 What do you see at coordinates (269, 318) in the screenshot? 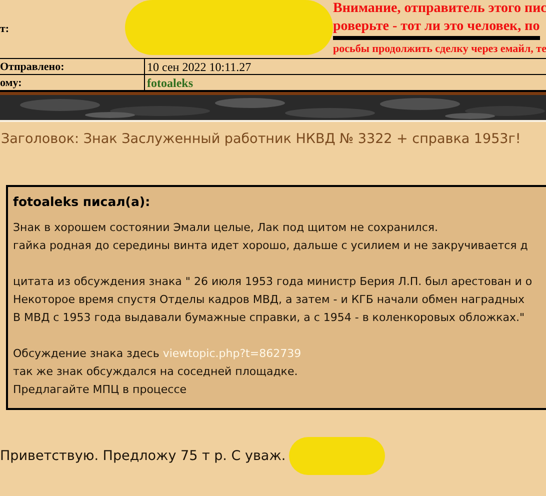
I see `quote-text: В МВД с 1953 года выдавали бумажные справки, а с 1954 - в коленкоровых обложках."` at bounding box center [269, 318].